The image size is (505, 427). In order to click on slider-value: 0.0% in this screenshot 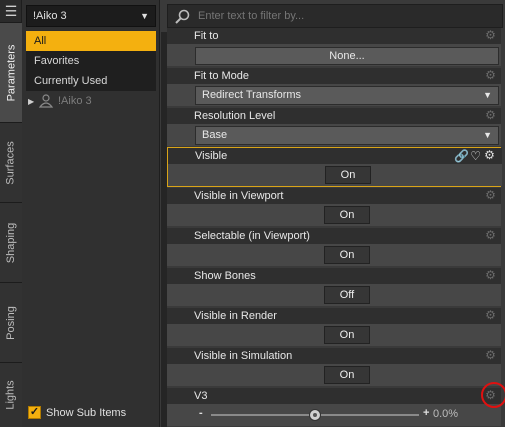, I will do `click(445, 414)`.